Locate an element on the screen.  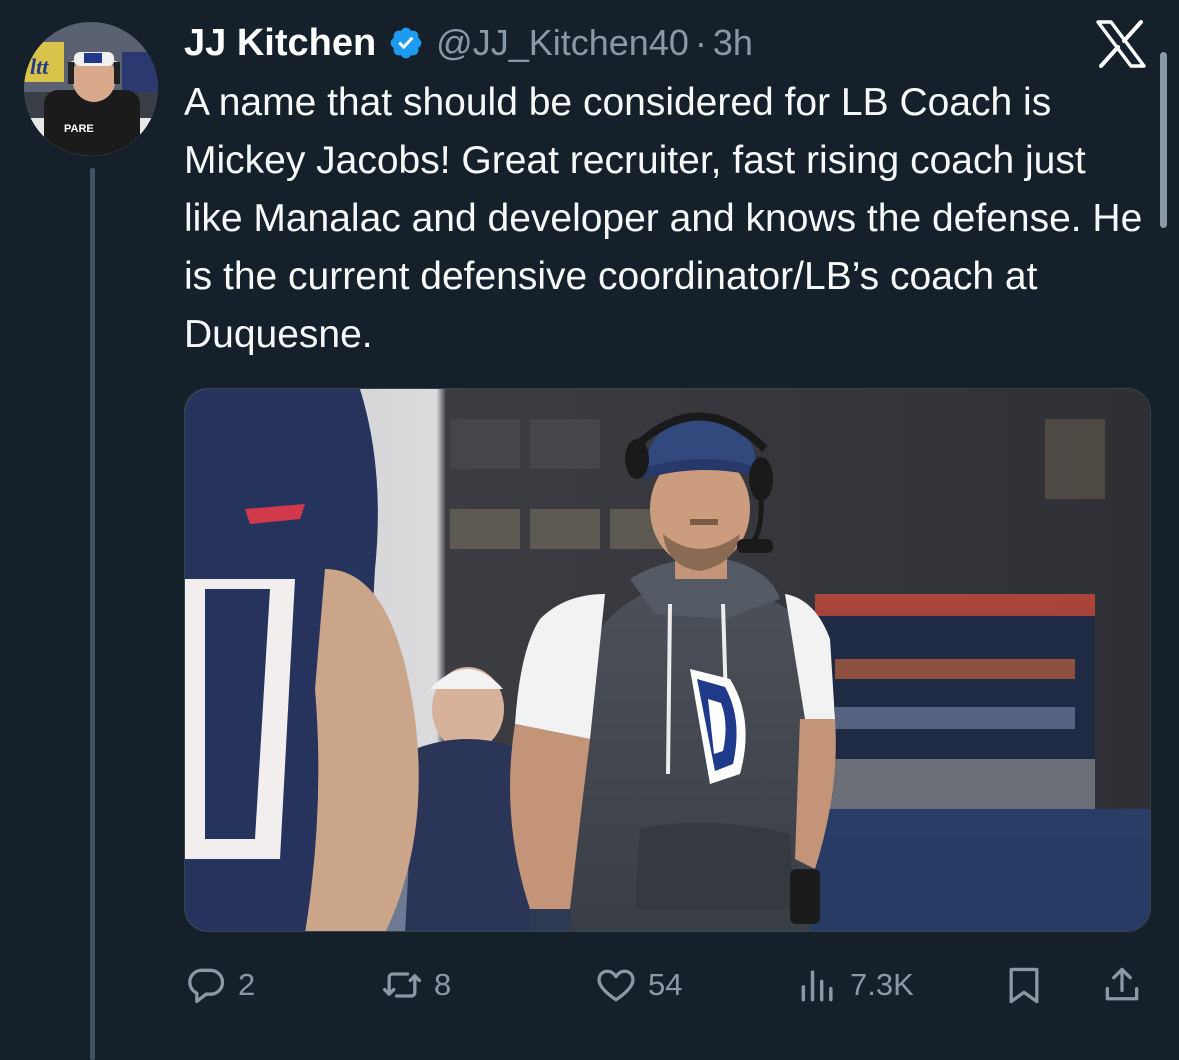
views-button: 7.3K is located at coordinates (855, 985).